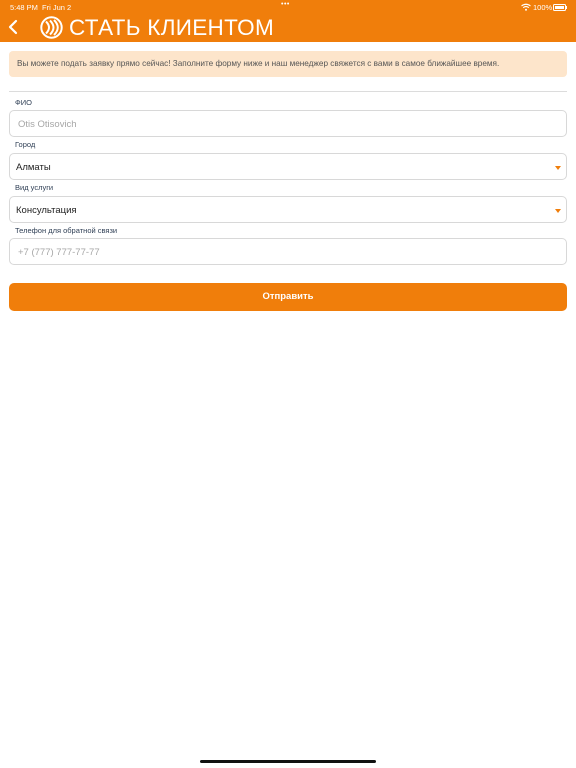 This screenshot has width=576, height=768. Describe the element at coordinates (559, 7) in the screenshot. I see `battery-icon` at that location.